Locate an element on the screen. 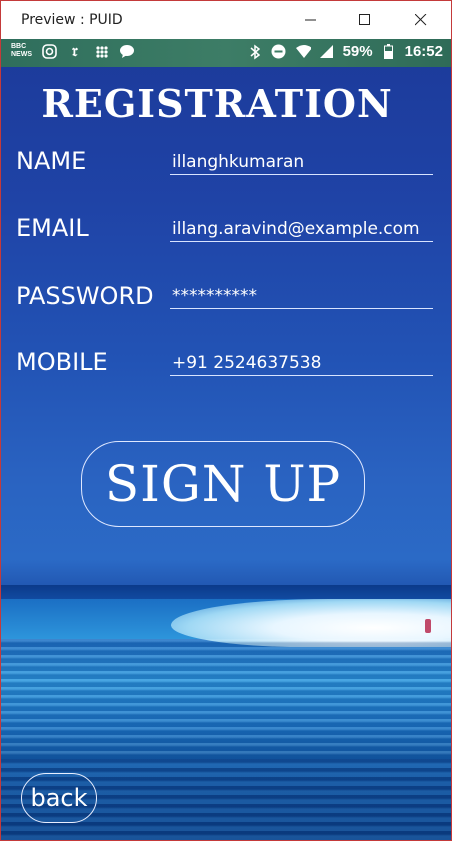  email-field: illang.aravind@example.com is located at coordinates (301, 229).